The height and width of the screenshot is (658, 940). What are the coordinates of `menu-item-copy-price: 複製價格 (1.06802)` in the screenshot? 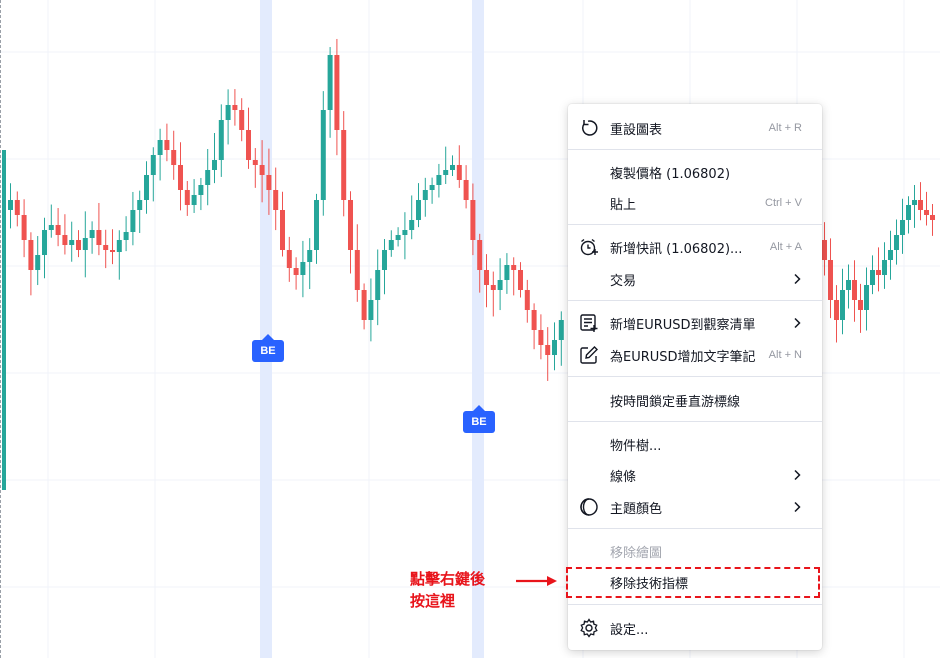 It's located at (695, 172).